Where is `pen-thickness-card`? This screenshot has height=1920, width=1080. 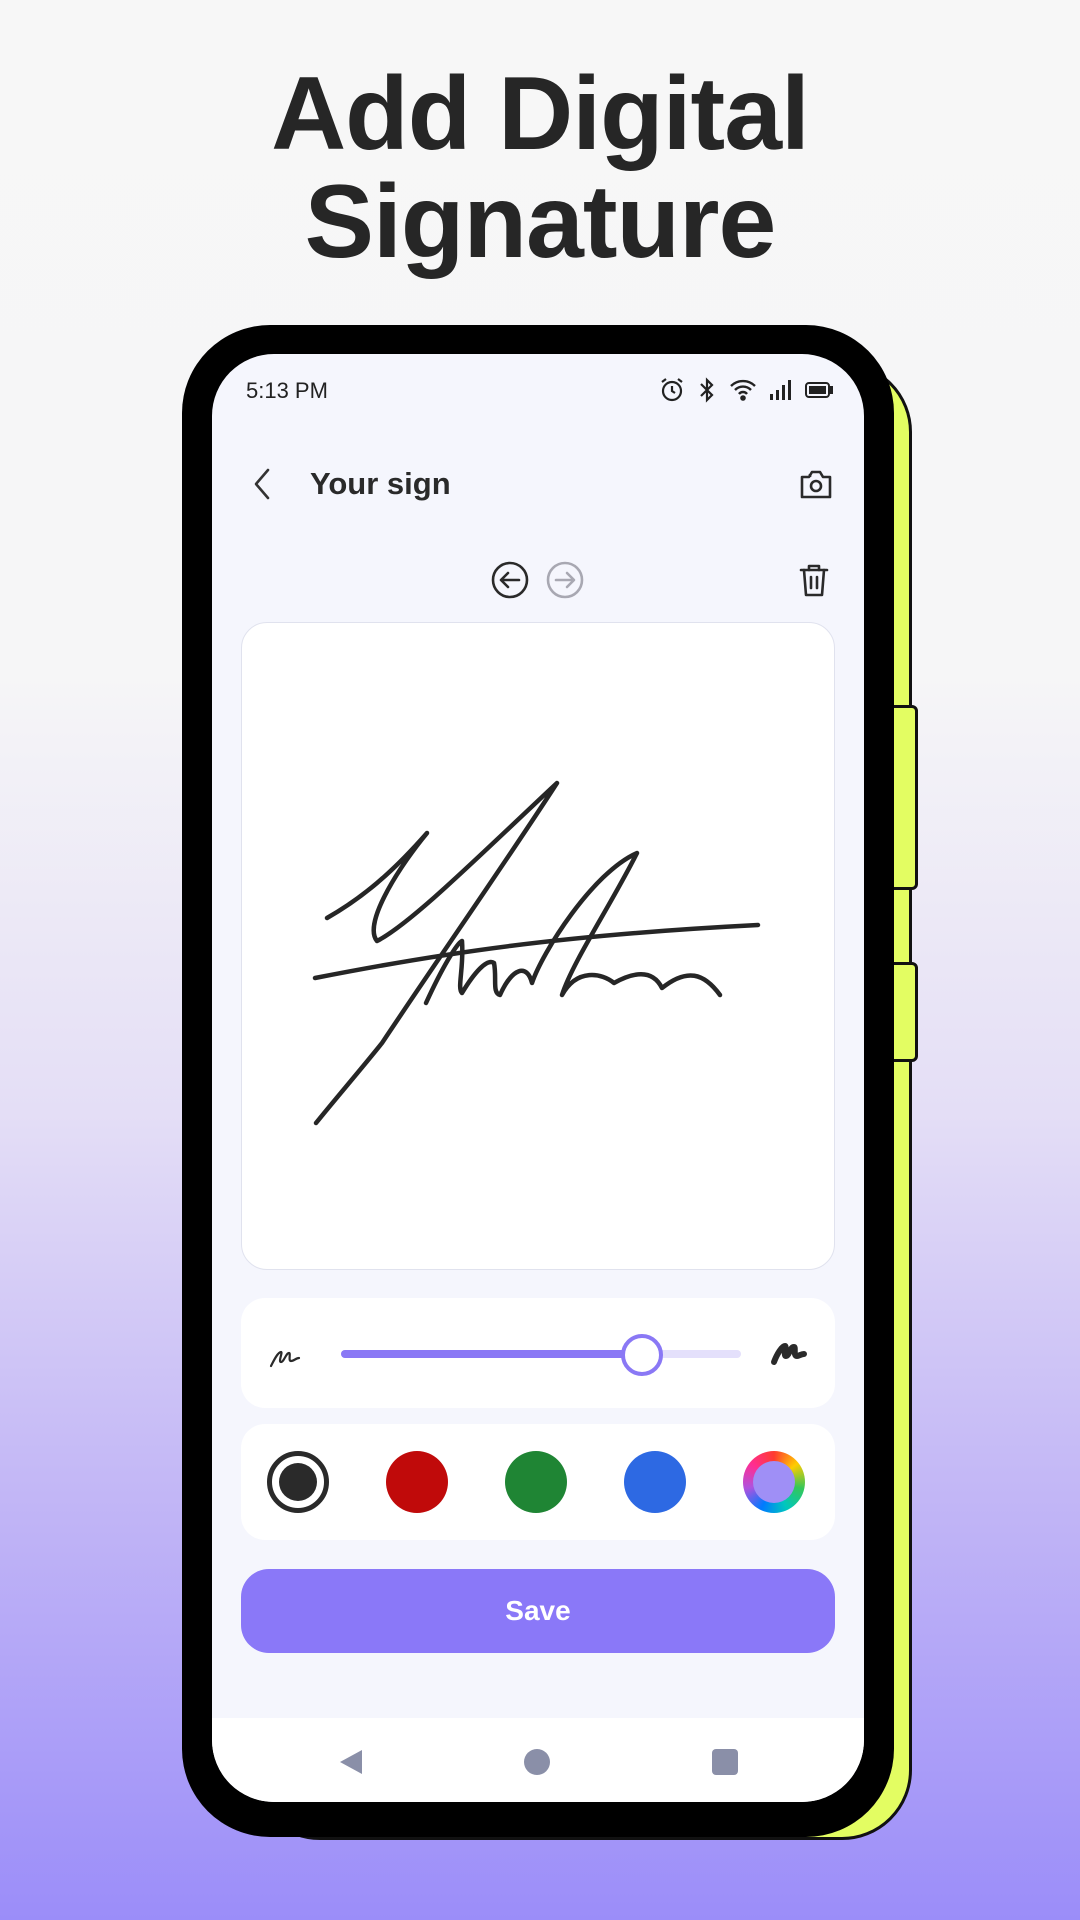 pen-thickness-card is located at coordinates (538, 1353).